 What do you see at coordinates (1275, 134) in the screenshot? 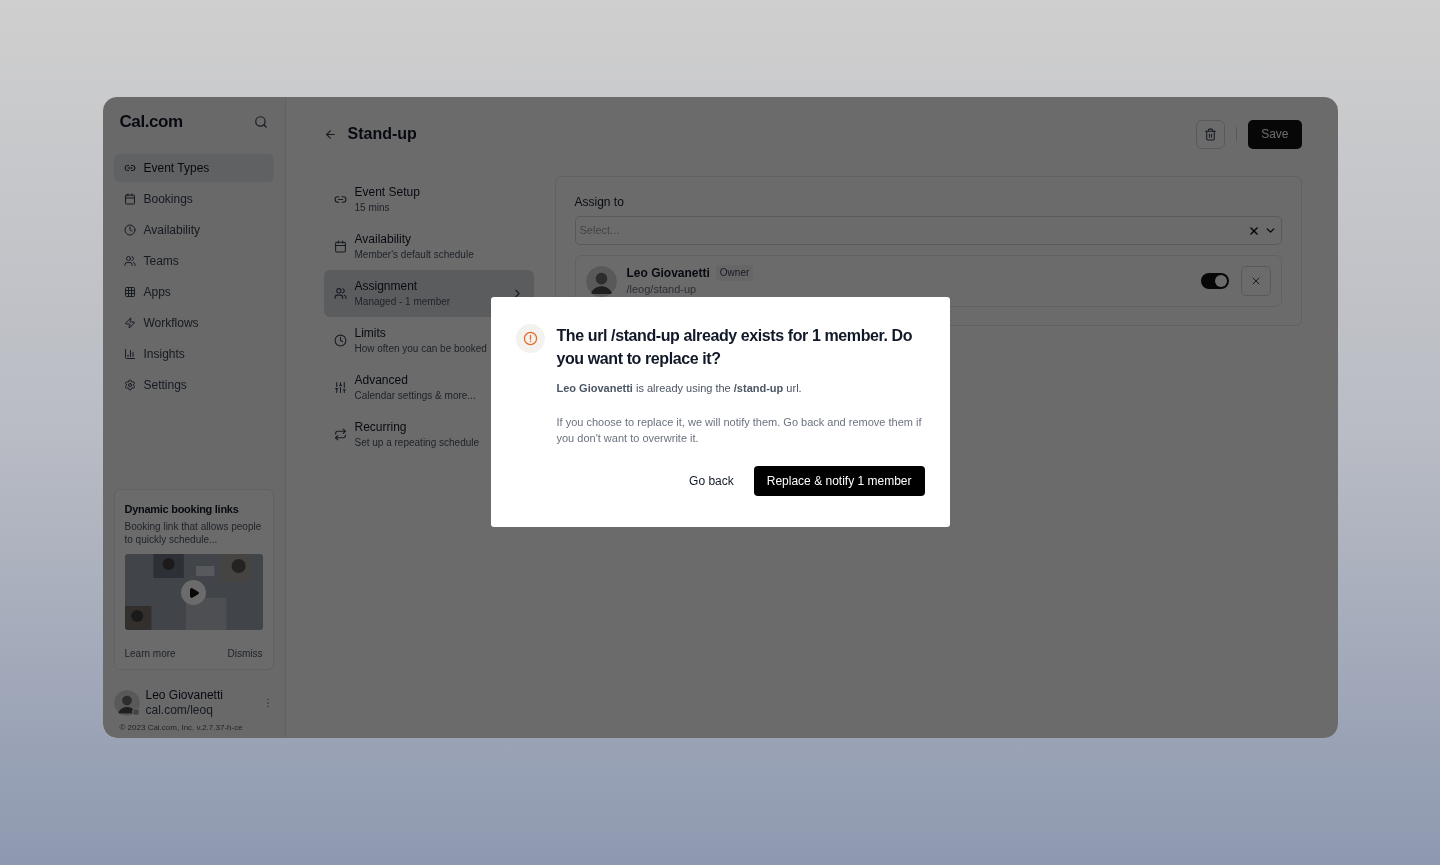
I see `save-button: Save` at bounding box center [1275, 134].